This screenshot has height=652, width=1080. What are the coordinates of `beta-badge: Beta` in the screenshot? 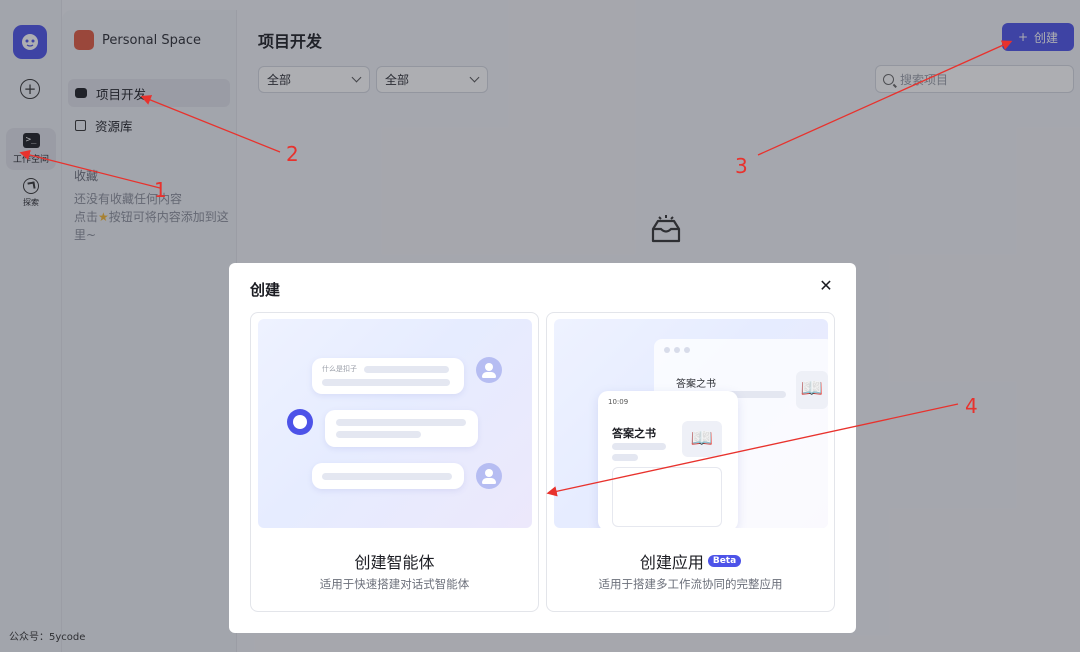 It's located at (724, 561).